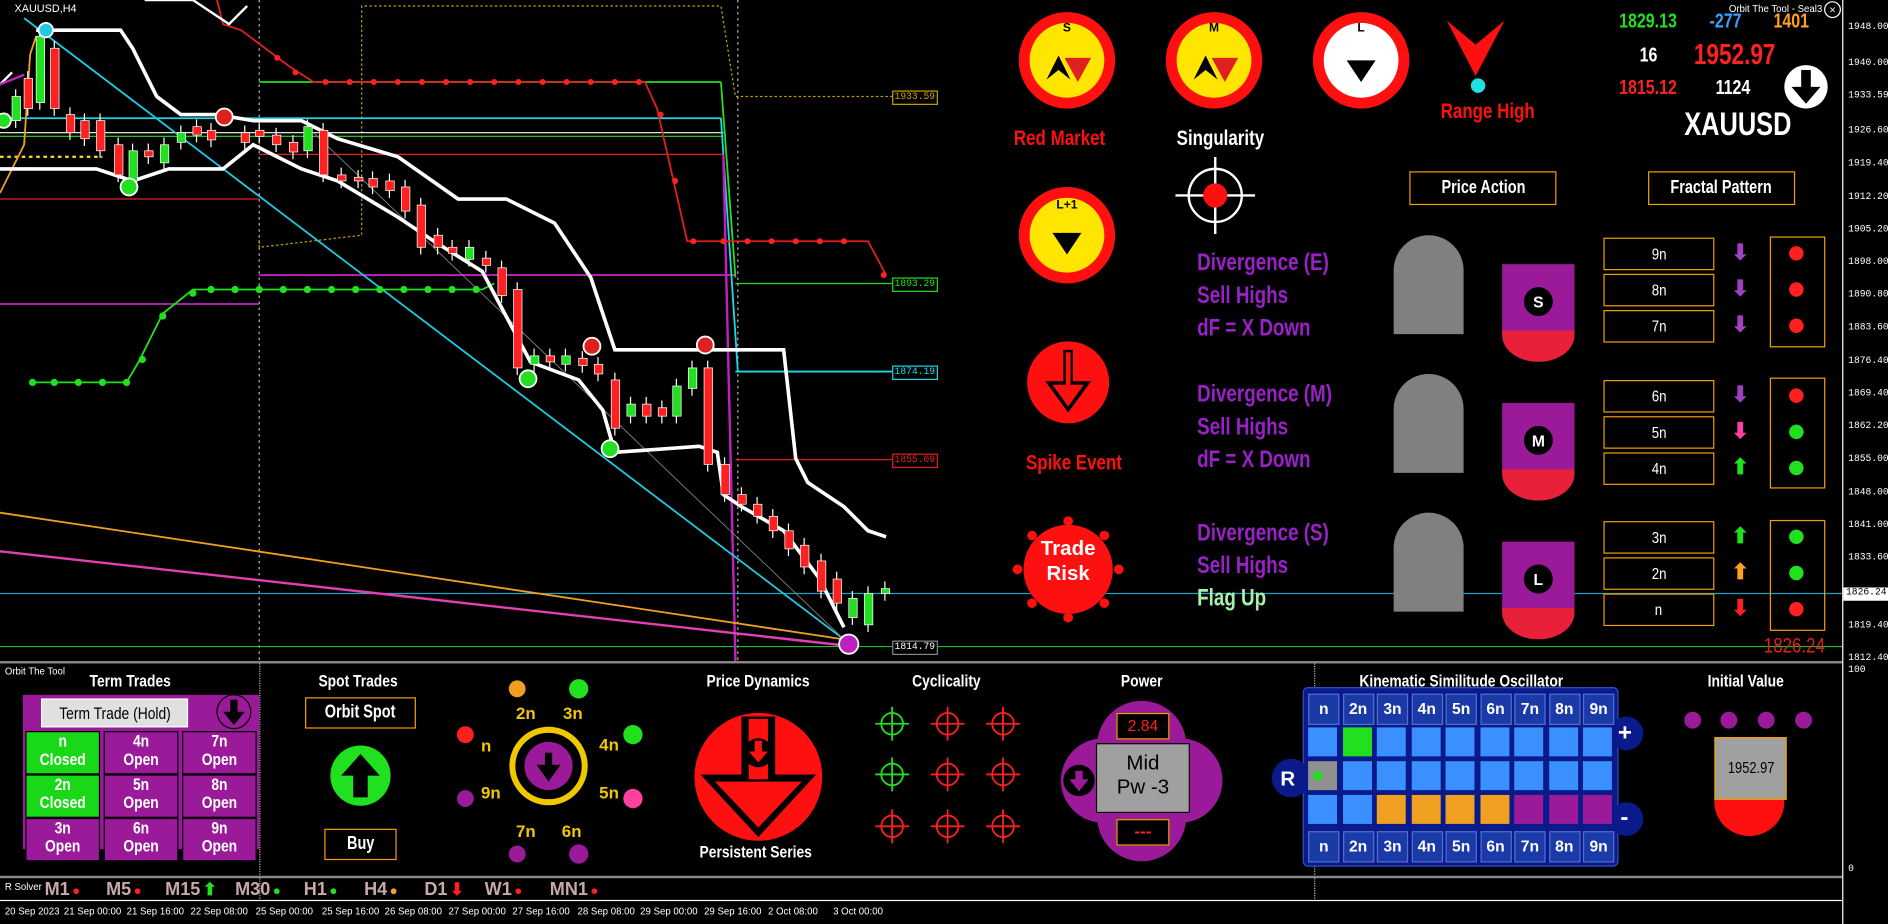 The height and width of the screenshot is (924, 1888). I want to click on buy-button: Buy, so click(360, 844).